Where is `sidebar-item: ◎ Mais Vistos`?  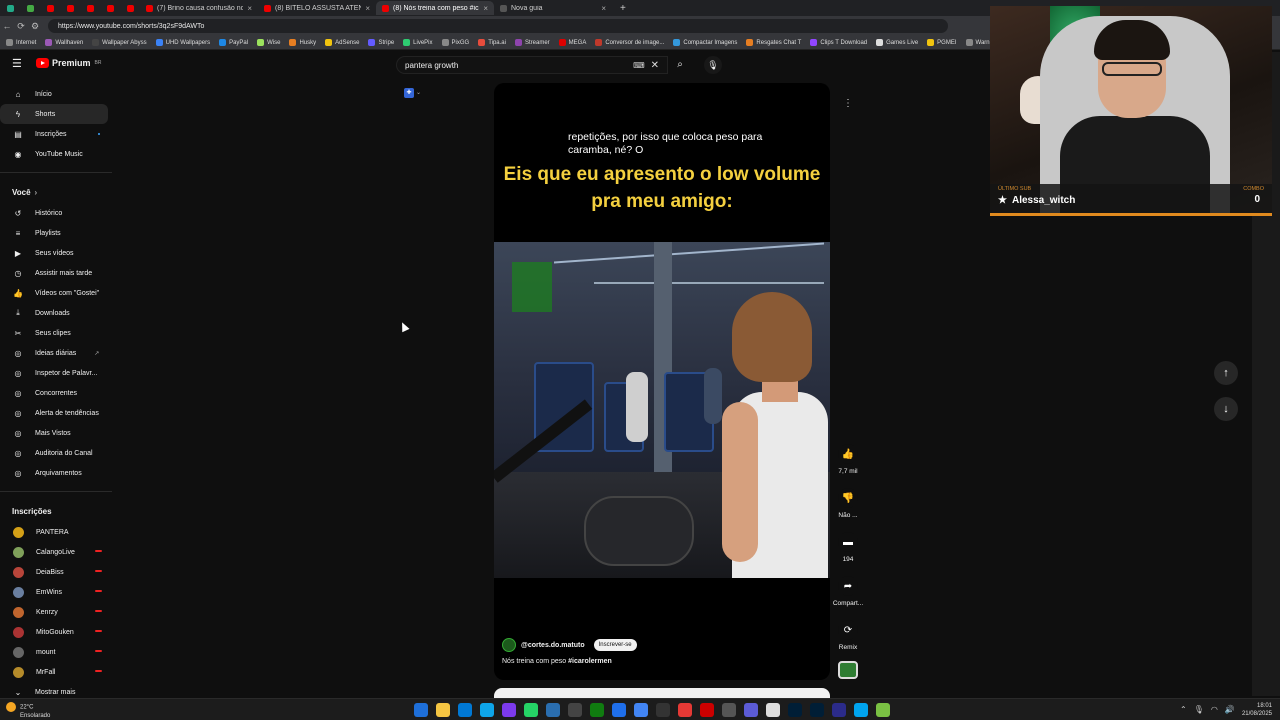 sidebar-item: ◎ Mais Vistos is located at coordinates (55, 433).